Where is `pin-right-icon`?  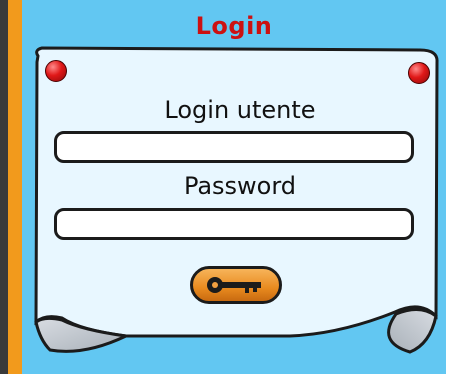
pin-right-icon is located at coordinates (419, 73).